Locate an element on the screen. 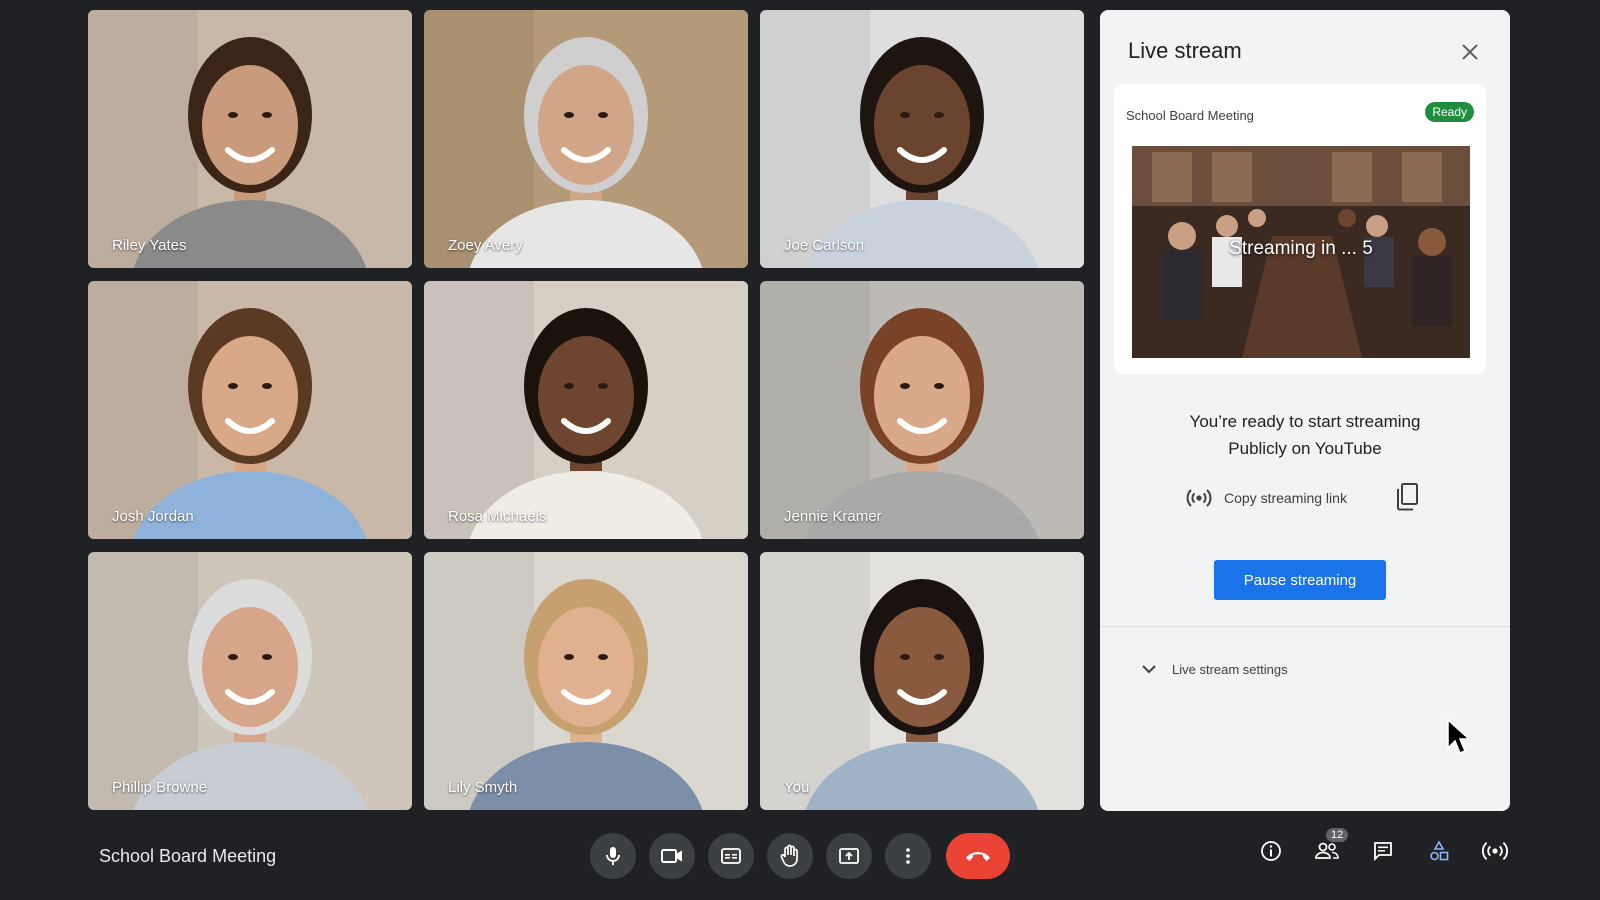  mic-button is located at coordinates (613, 856).